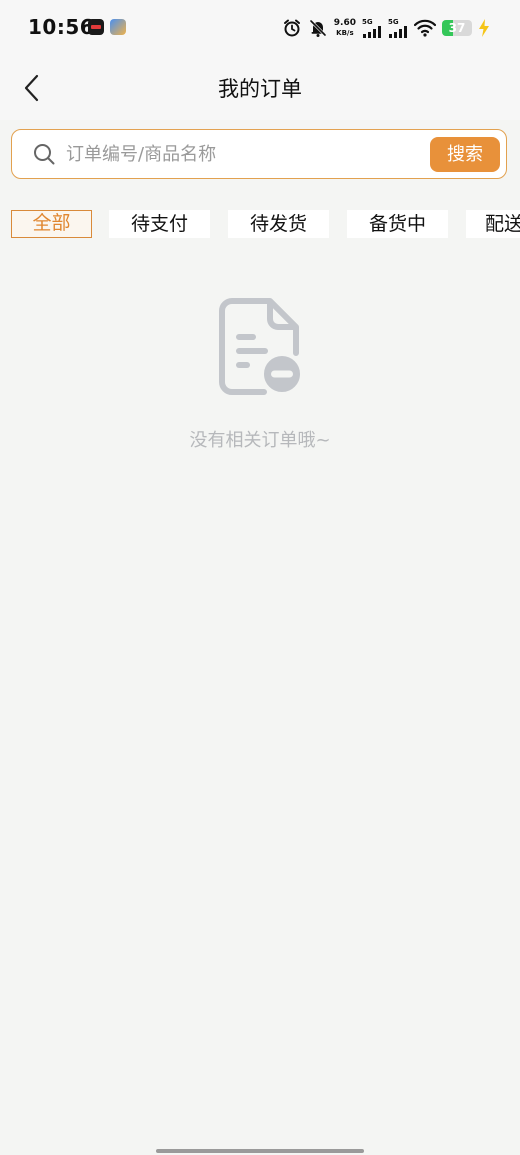  What do you see at coordinates (386, 28) in the screenshot?
I see `status-icons: 9.60 KB/s 5G 5G 37` at bounding box center [386, 28].